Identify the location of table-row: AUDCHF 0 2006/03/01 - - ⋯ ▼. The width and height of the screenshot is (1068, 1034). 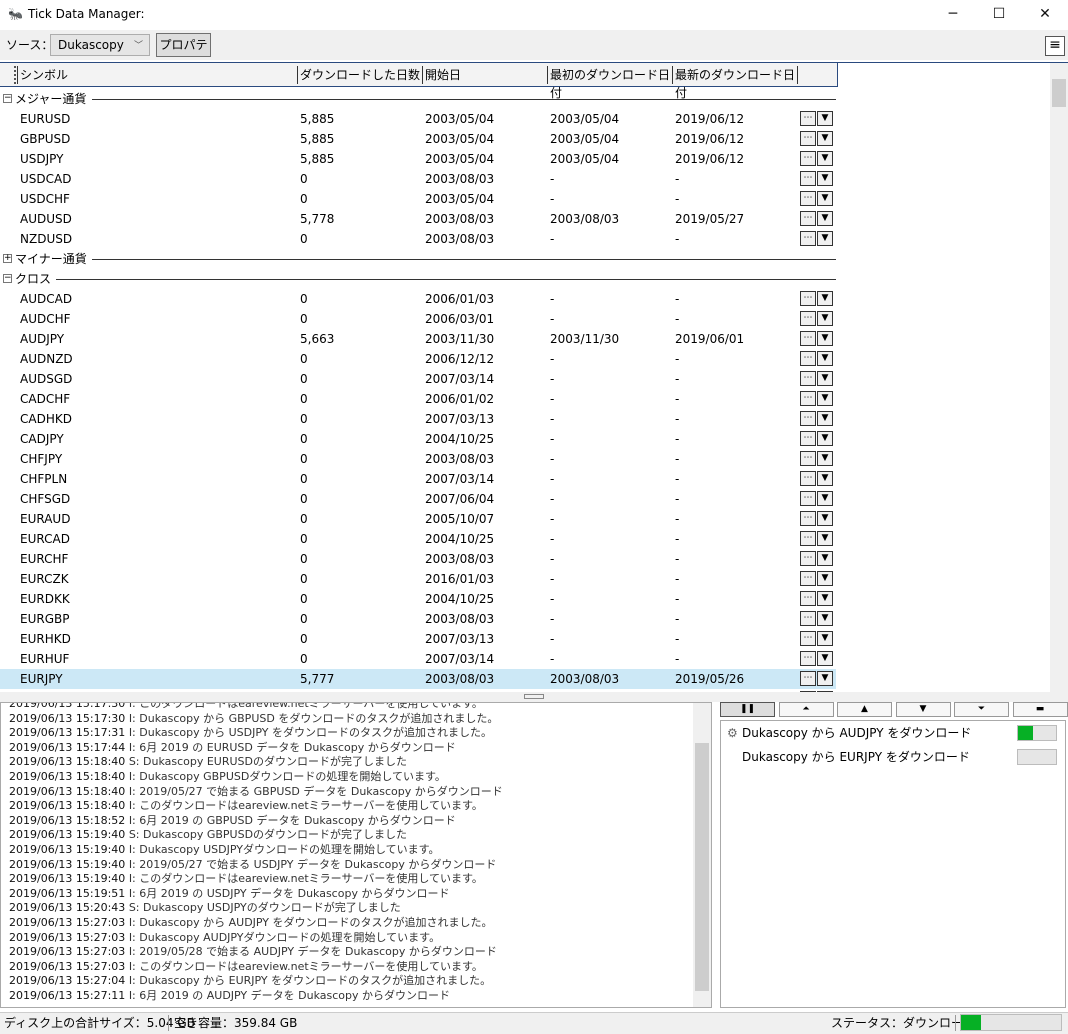
(418, 319).